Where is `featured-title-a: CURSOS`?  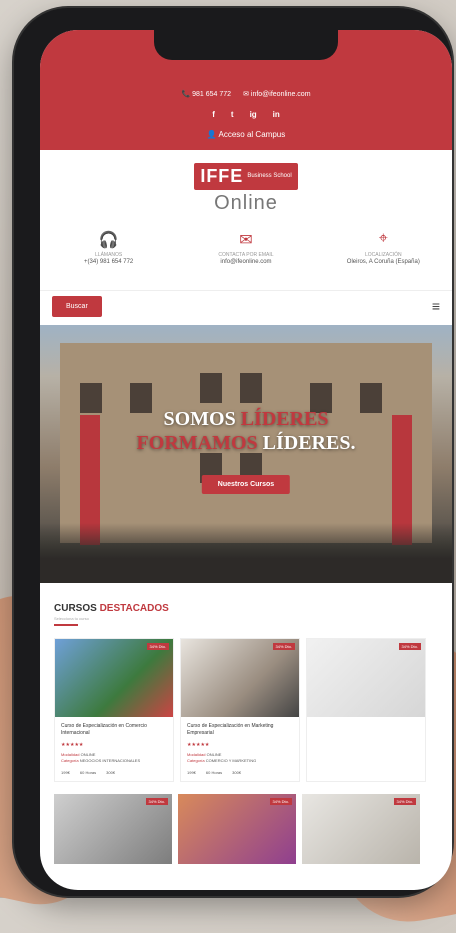 featured-title-a: CURSOS is located at coordinates (77, 608).